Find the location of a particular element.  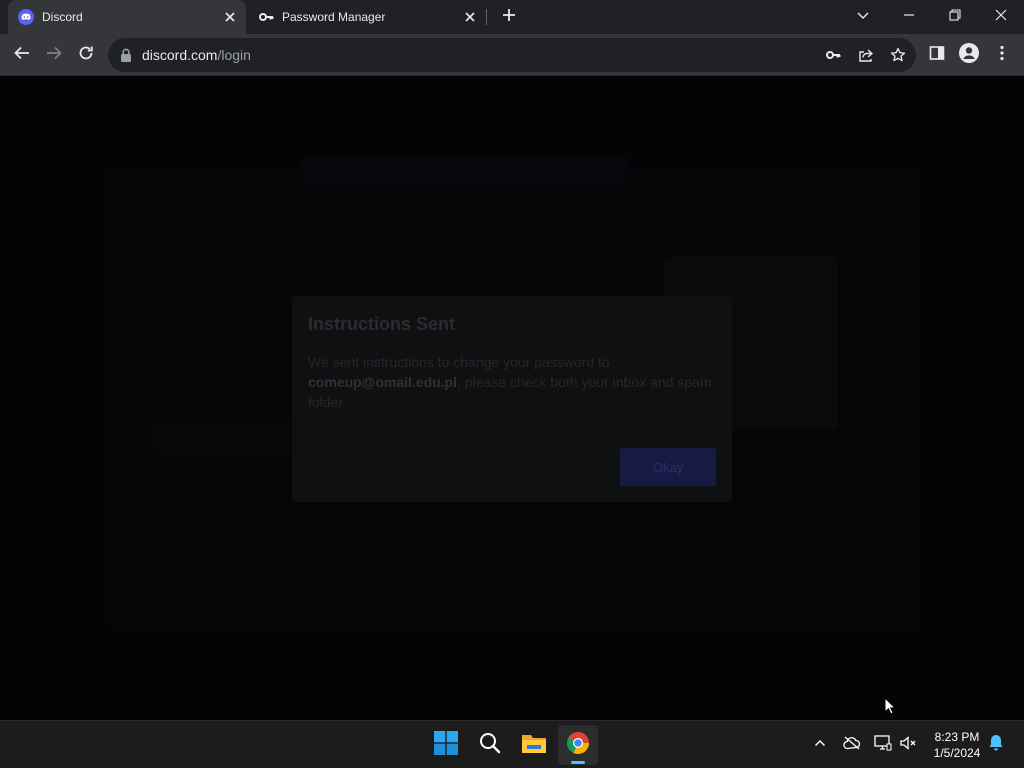

tab-separator is located at coordinates (486, 17).